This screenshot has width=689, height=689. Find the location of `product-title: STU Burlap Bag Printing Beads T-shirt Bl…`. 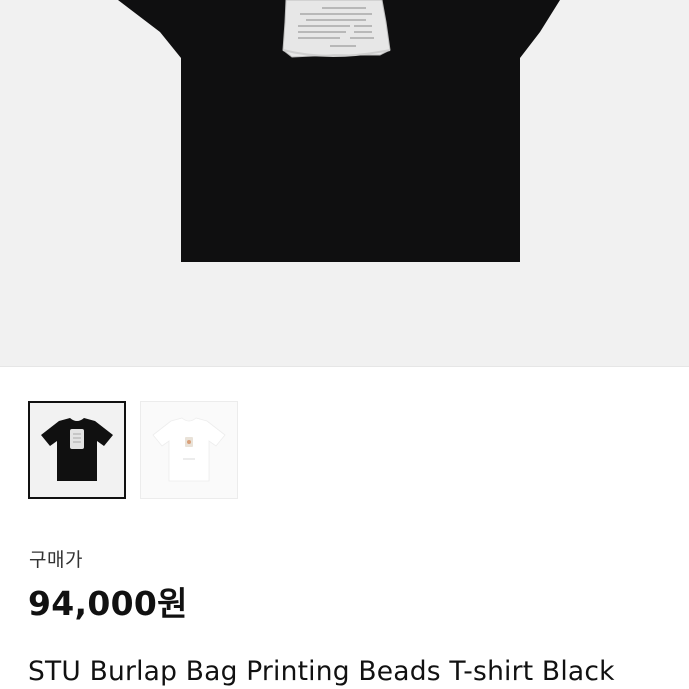

product-title: STU Burlap Bag Printing Beads T-shirt Bl… is located at coordinates (321, 671).